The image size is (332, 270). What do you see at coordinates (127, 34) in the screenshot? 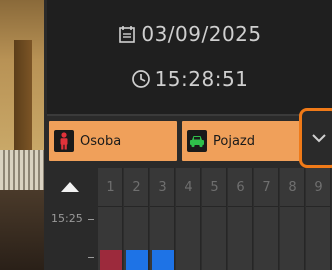
I see `calendar-icon` at bounding box center [127, 34].